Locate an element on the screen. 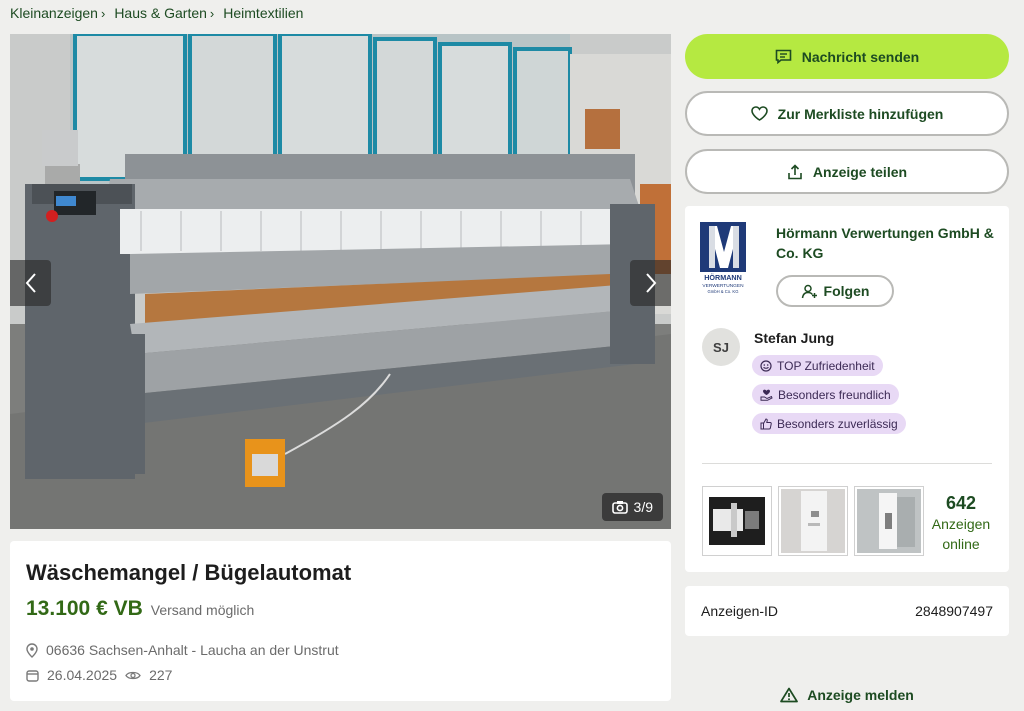 The width and height of the screenshot is (1024, 711). gallery-prev-button is located at coordinates (30, 283).